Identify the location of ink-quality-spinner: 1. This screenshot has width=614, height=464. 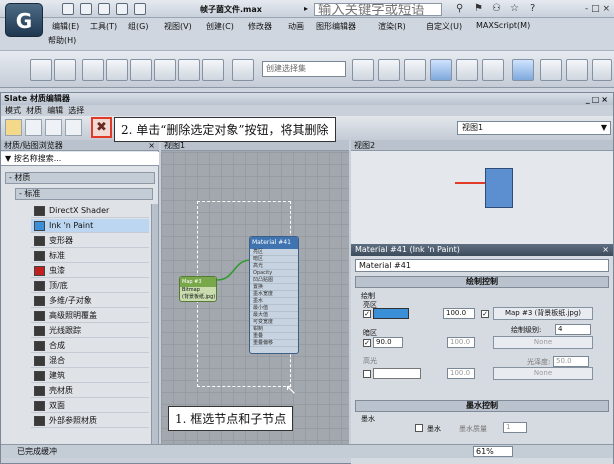
(515, 427).